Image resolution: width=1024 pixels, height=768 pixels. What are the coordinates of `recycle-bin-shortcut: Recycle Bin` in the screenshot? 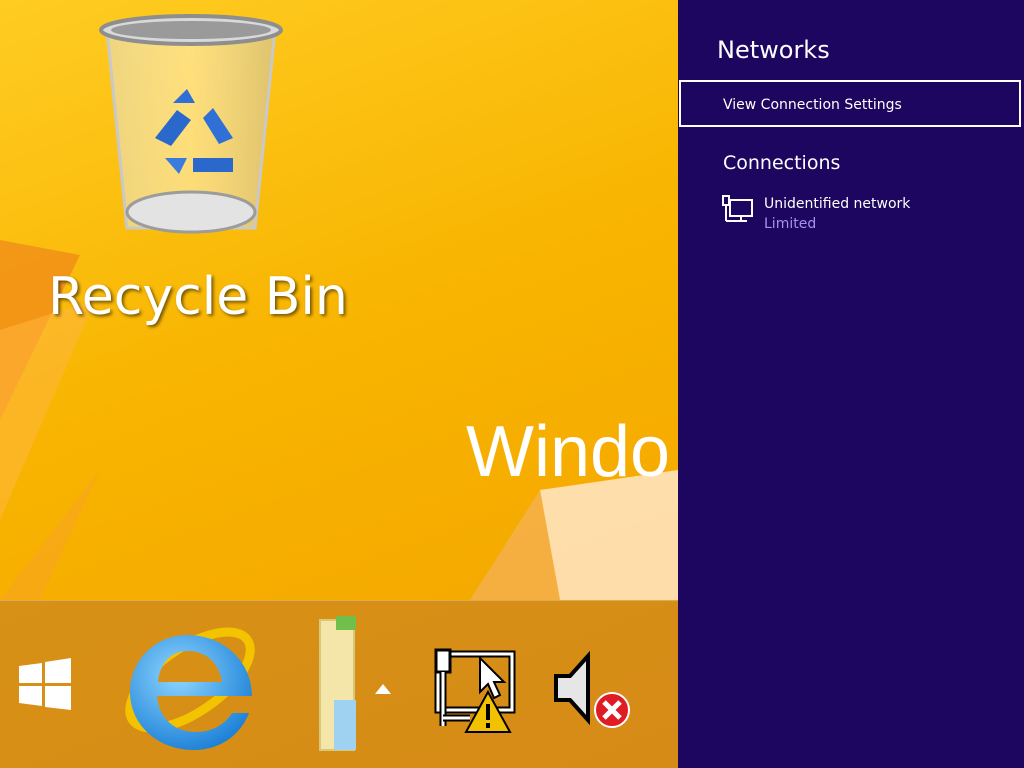 It's located at (200, 173).